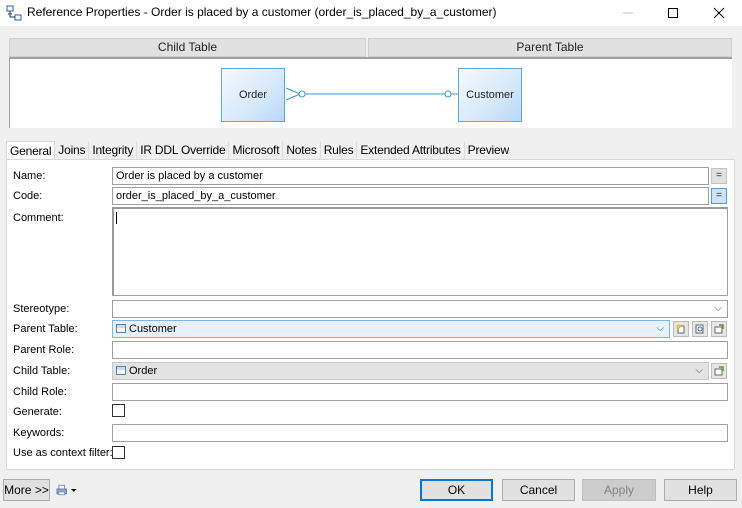 The width and height of the screenshot is (742, 508). What do you see at coordinates (420, 251) in the screenshot?
I see `comment-textarea` at bounding box center [420, 251].